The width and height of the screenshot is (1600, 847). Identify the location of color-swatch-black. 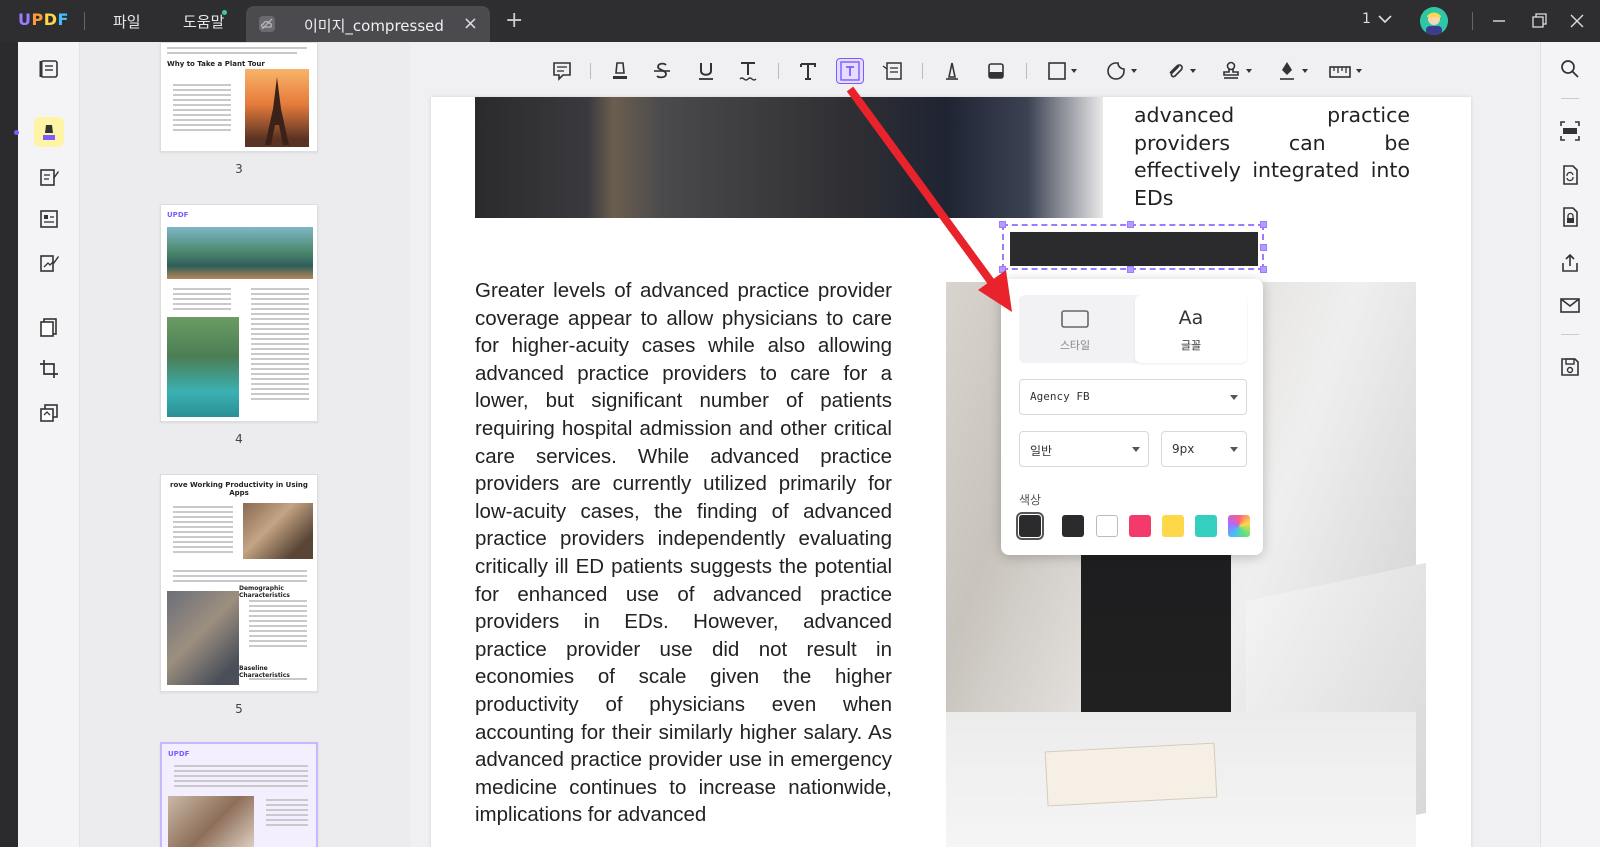
(1073, 526).